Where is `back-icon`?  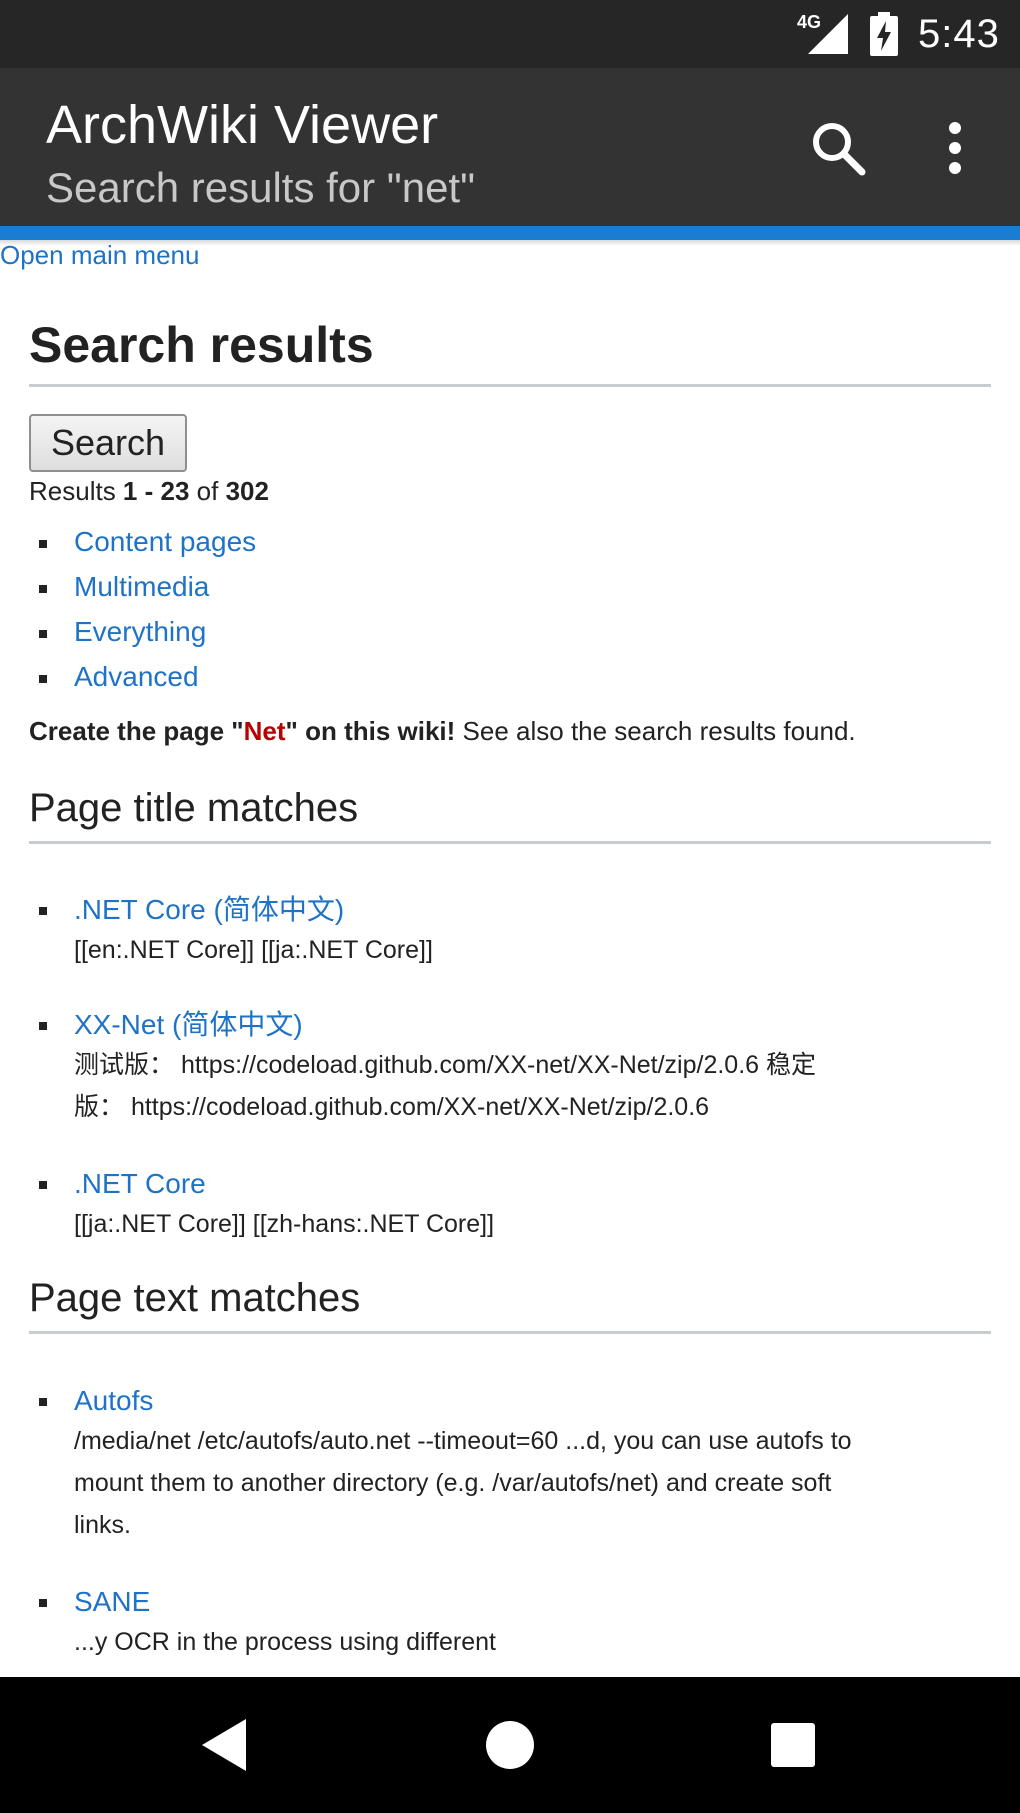
back-icon is located at coordinates (224, 1745).